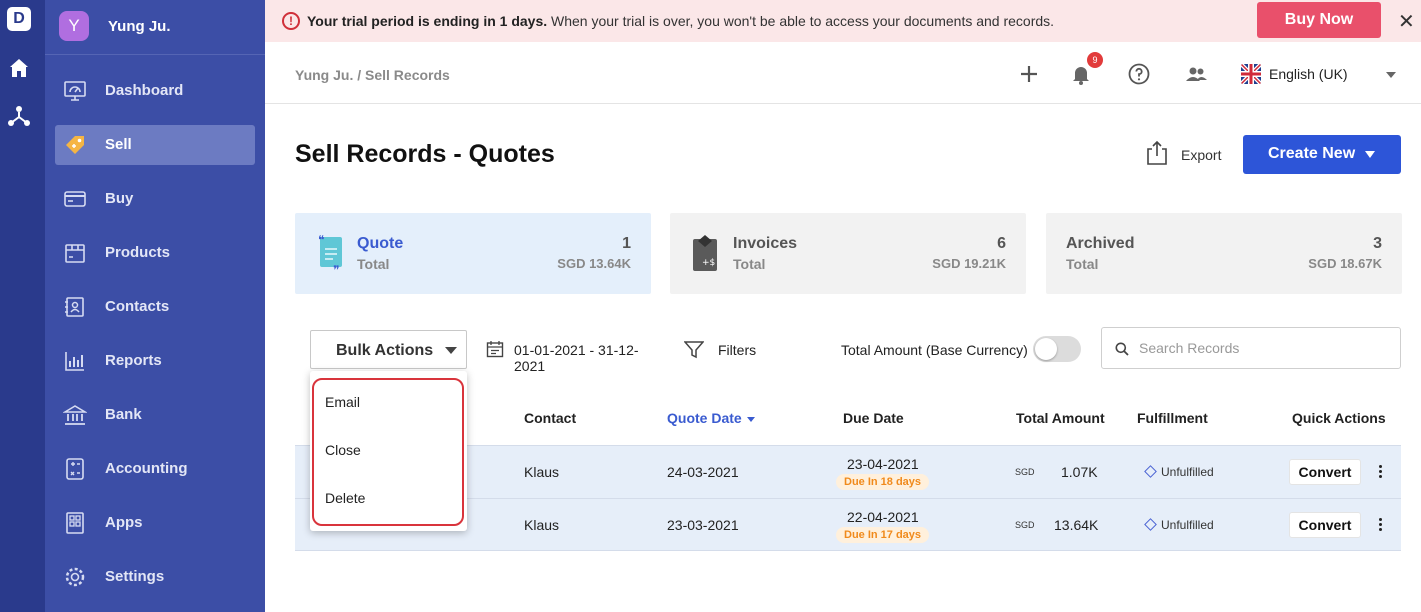 This screenshot has height=612, width=1421. Describe the element at coordinates (750, 419) in the screenshot. I see `sort-desc-icon` at that location.